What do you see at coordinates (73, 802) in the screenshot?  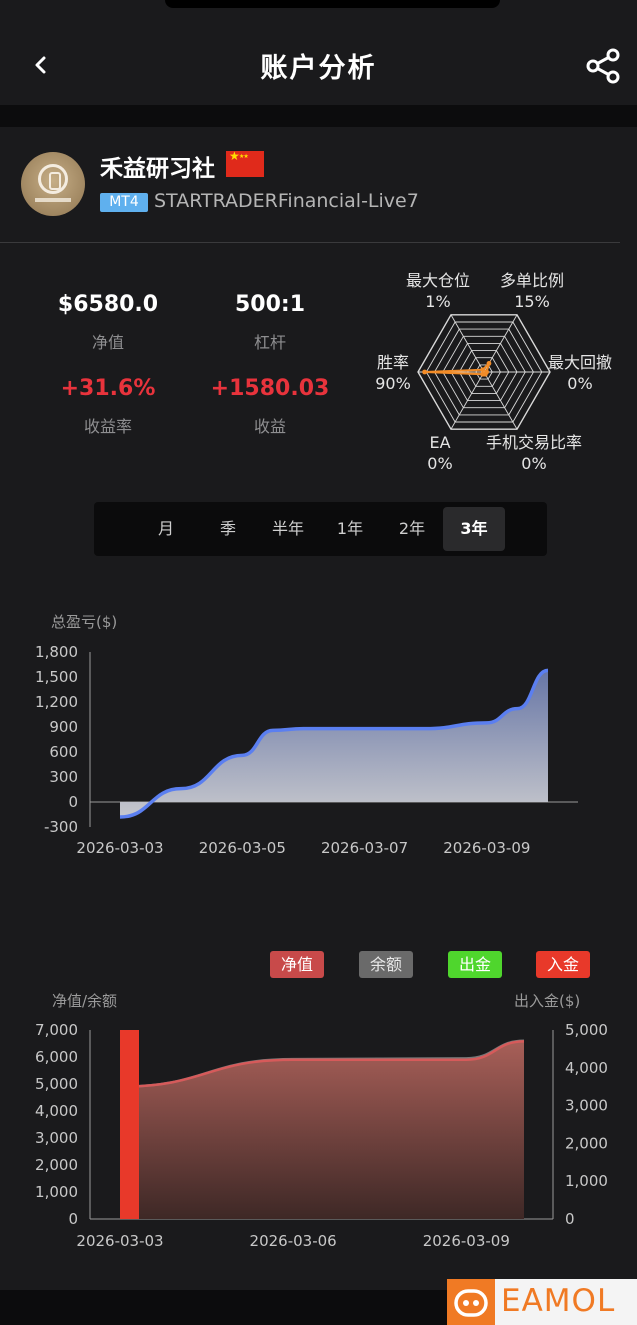 I see `pnl-y-tick: 0` at bounding box center [73, 802].